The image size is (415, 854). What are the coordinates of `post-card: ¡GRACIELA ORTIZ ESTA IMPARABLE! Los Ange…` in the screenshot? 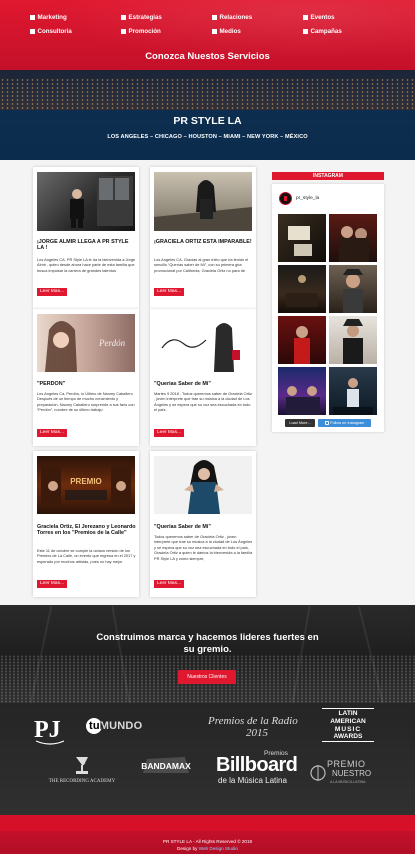 It's located at (203, 238).